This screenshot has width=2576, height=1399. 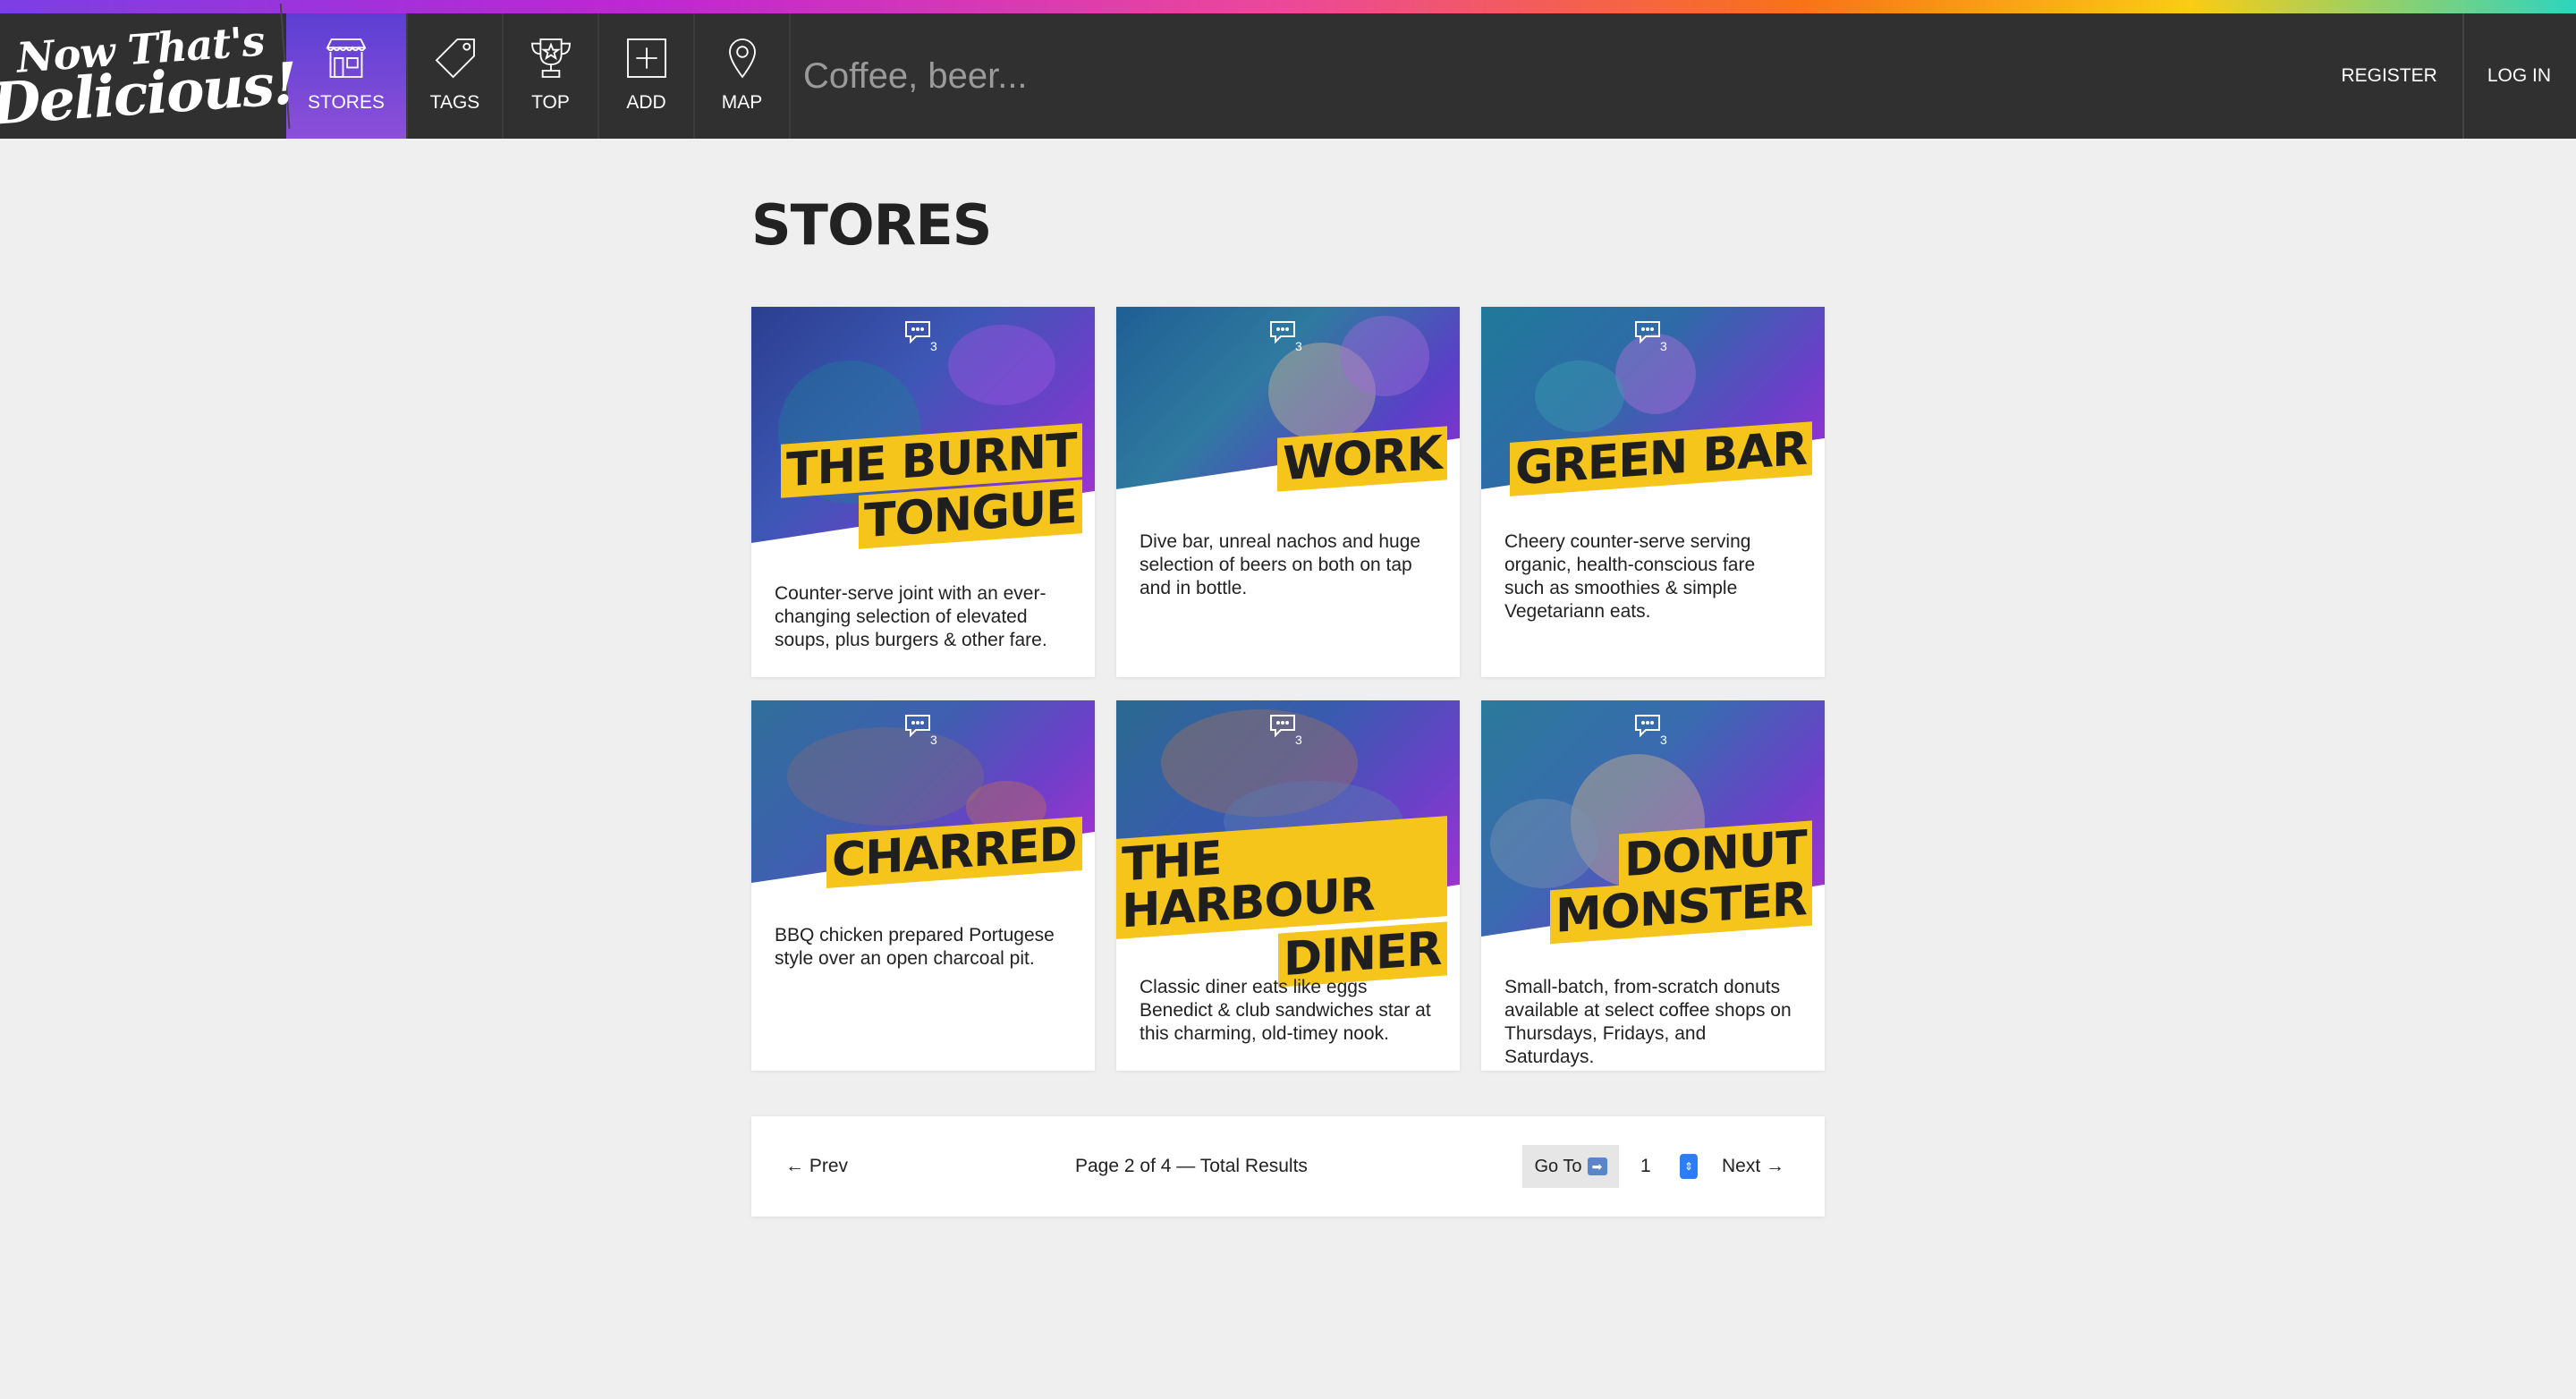 I want to click on brand-logo: Now That's Delicious!, so click(x=149, y=76).